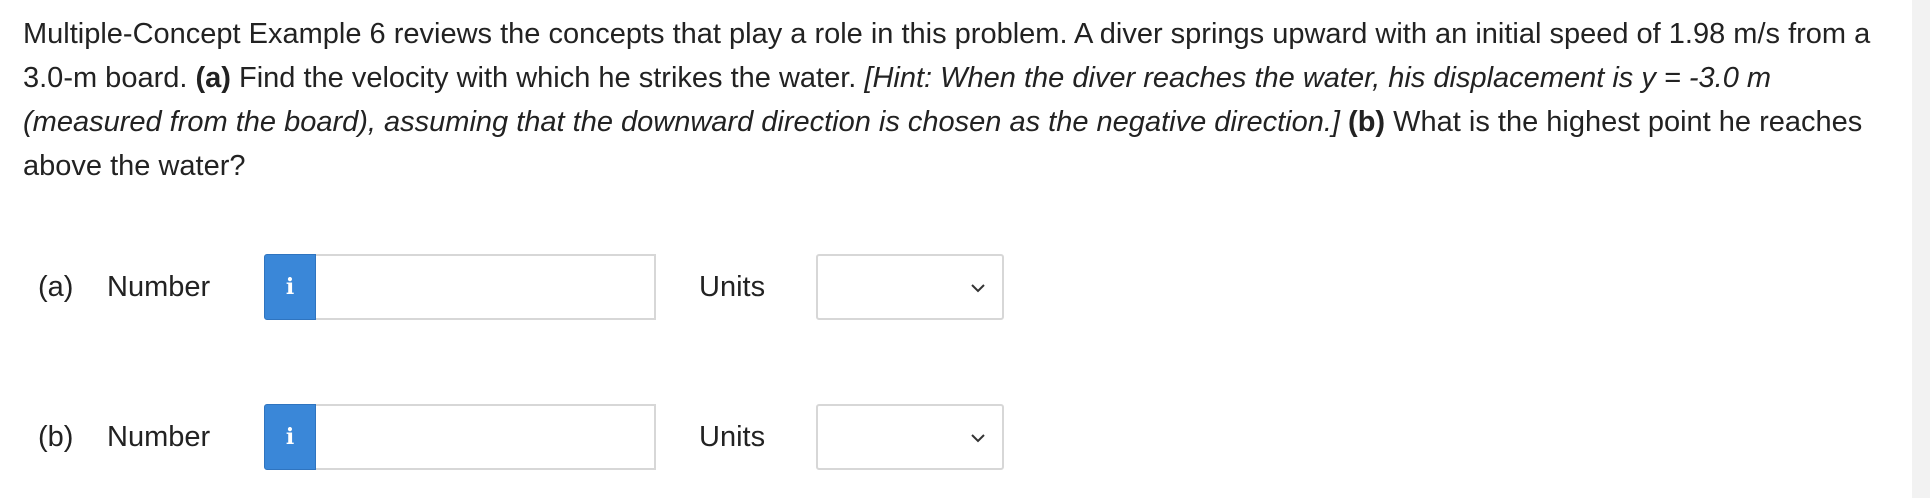 The image size is (1930, 498). Describe the element at coordinates (486, 437) in the screenshot. I see `number-input-b` at that location.